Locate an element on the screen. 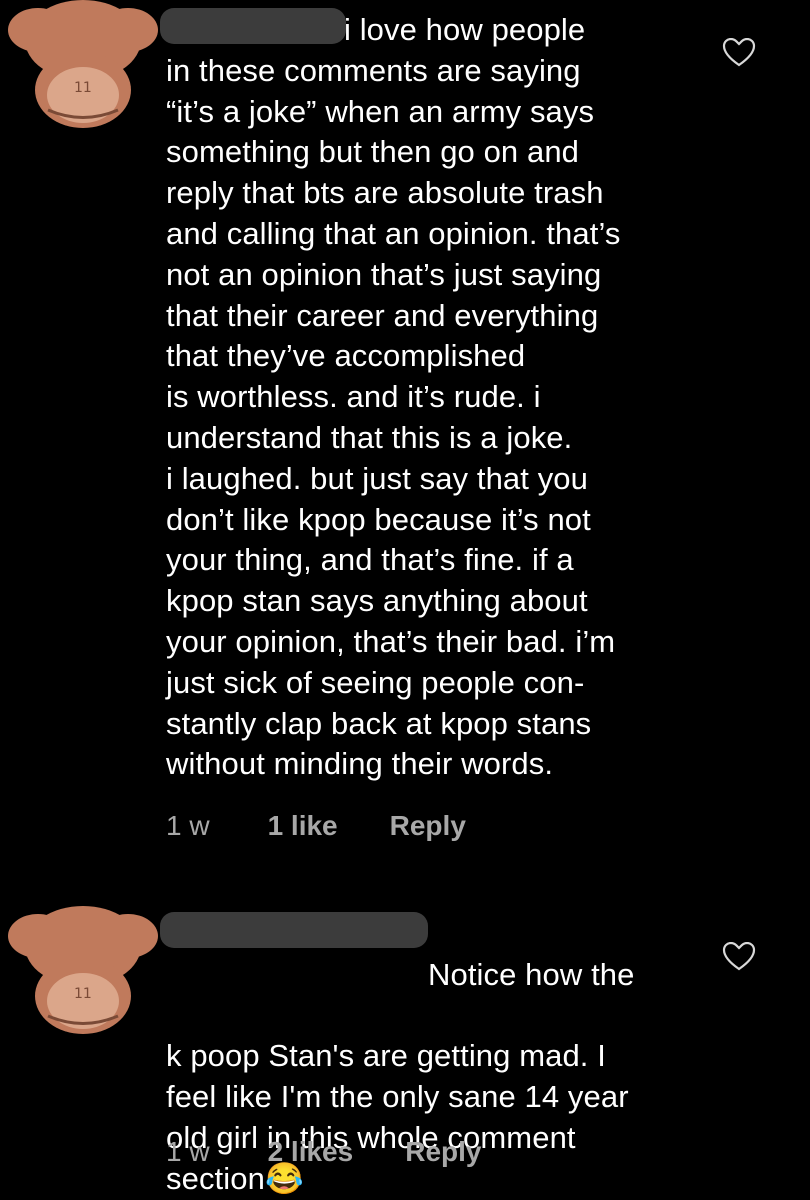  likes-count: 1 like is located at coordinates (303, 826).